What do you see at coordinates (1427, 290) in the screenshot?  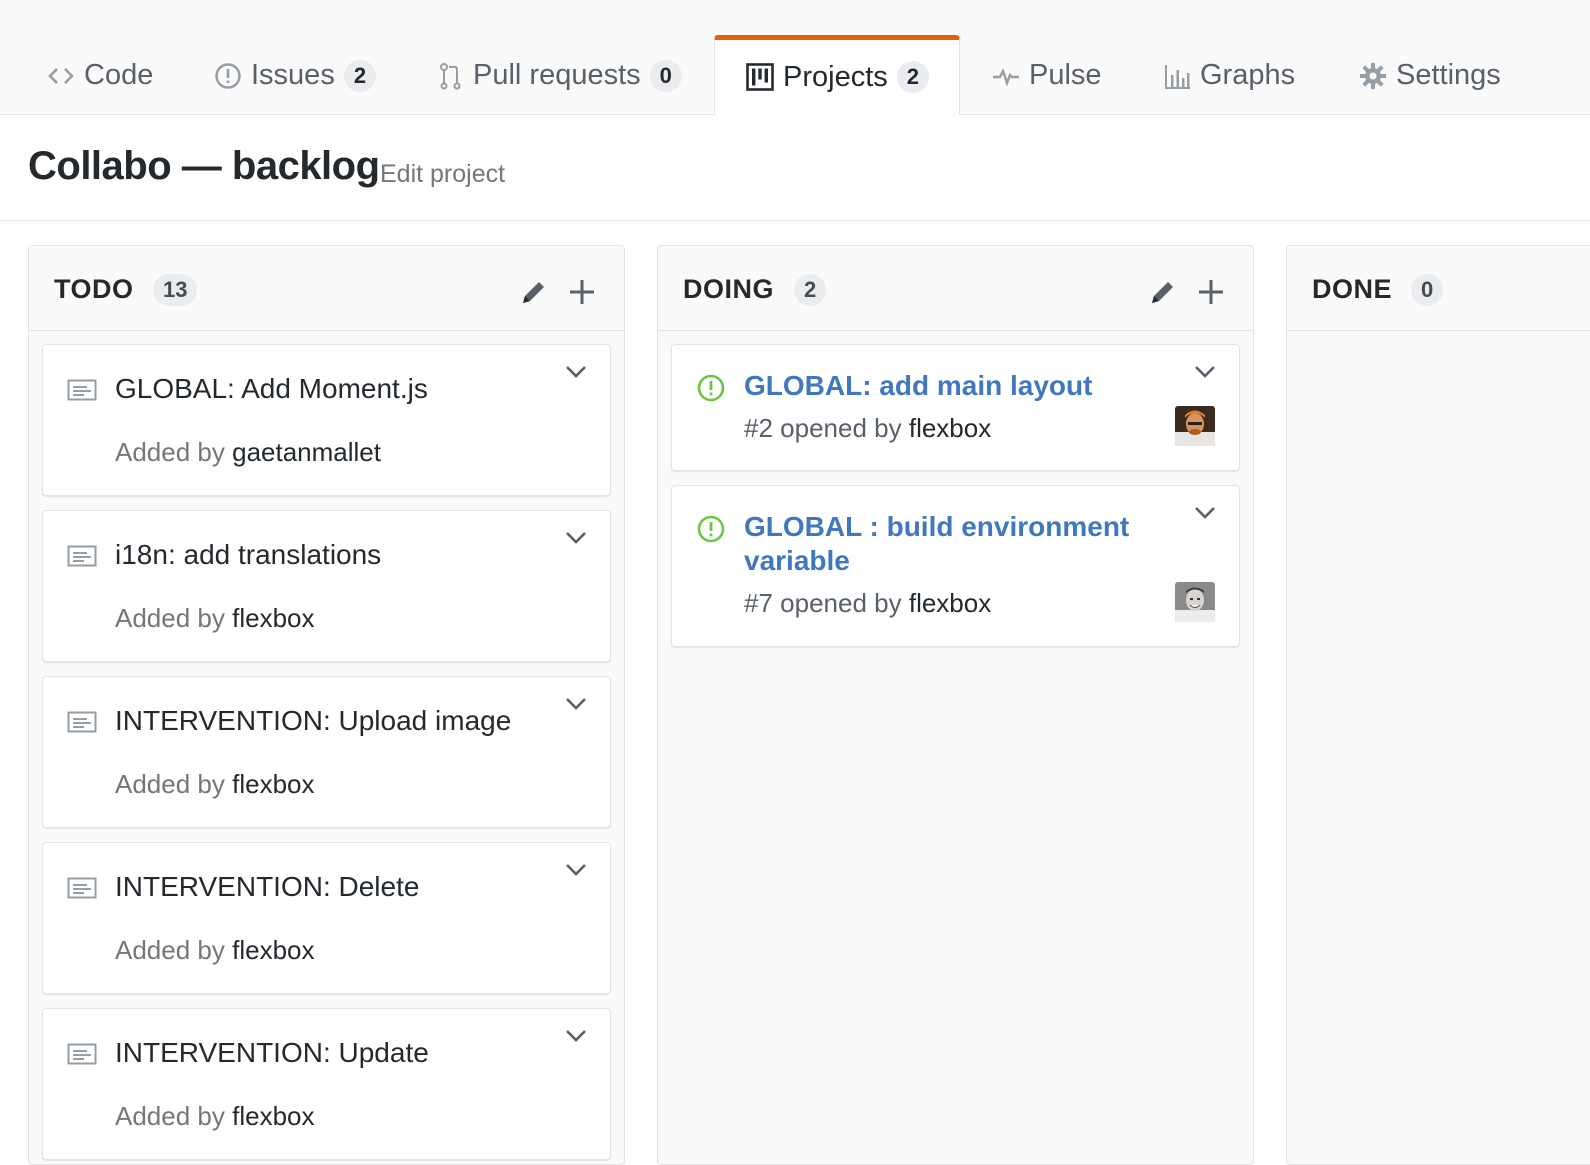 I see `column-count: 0` at bounding box center [1427, 290].